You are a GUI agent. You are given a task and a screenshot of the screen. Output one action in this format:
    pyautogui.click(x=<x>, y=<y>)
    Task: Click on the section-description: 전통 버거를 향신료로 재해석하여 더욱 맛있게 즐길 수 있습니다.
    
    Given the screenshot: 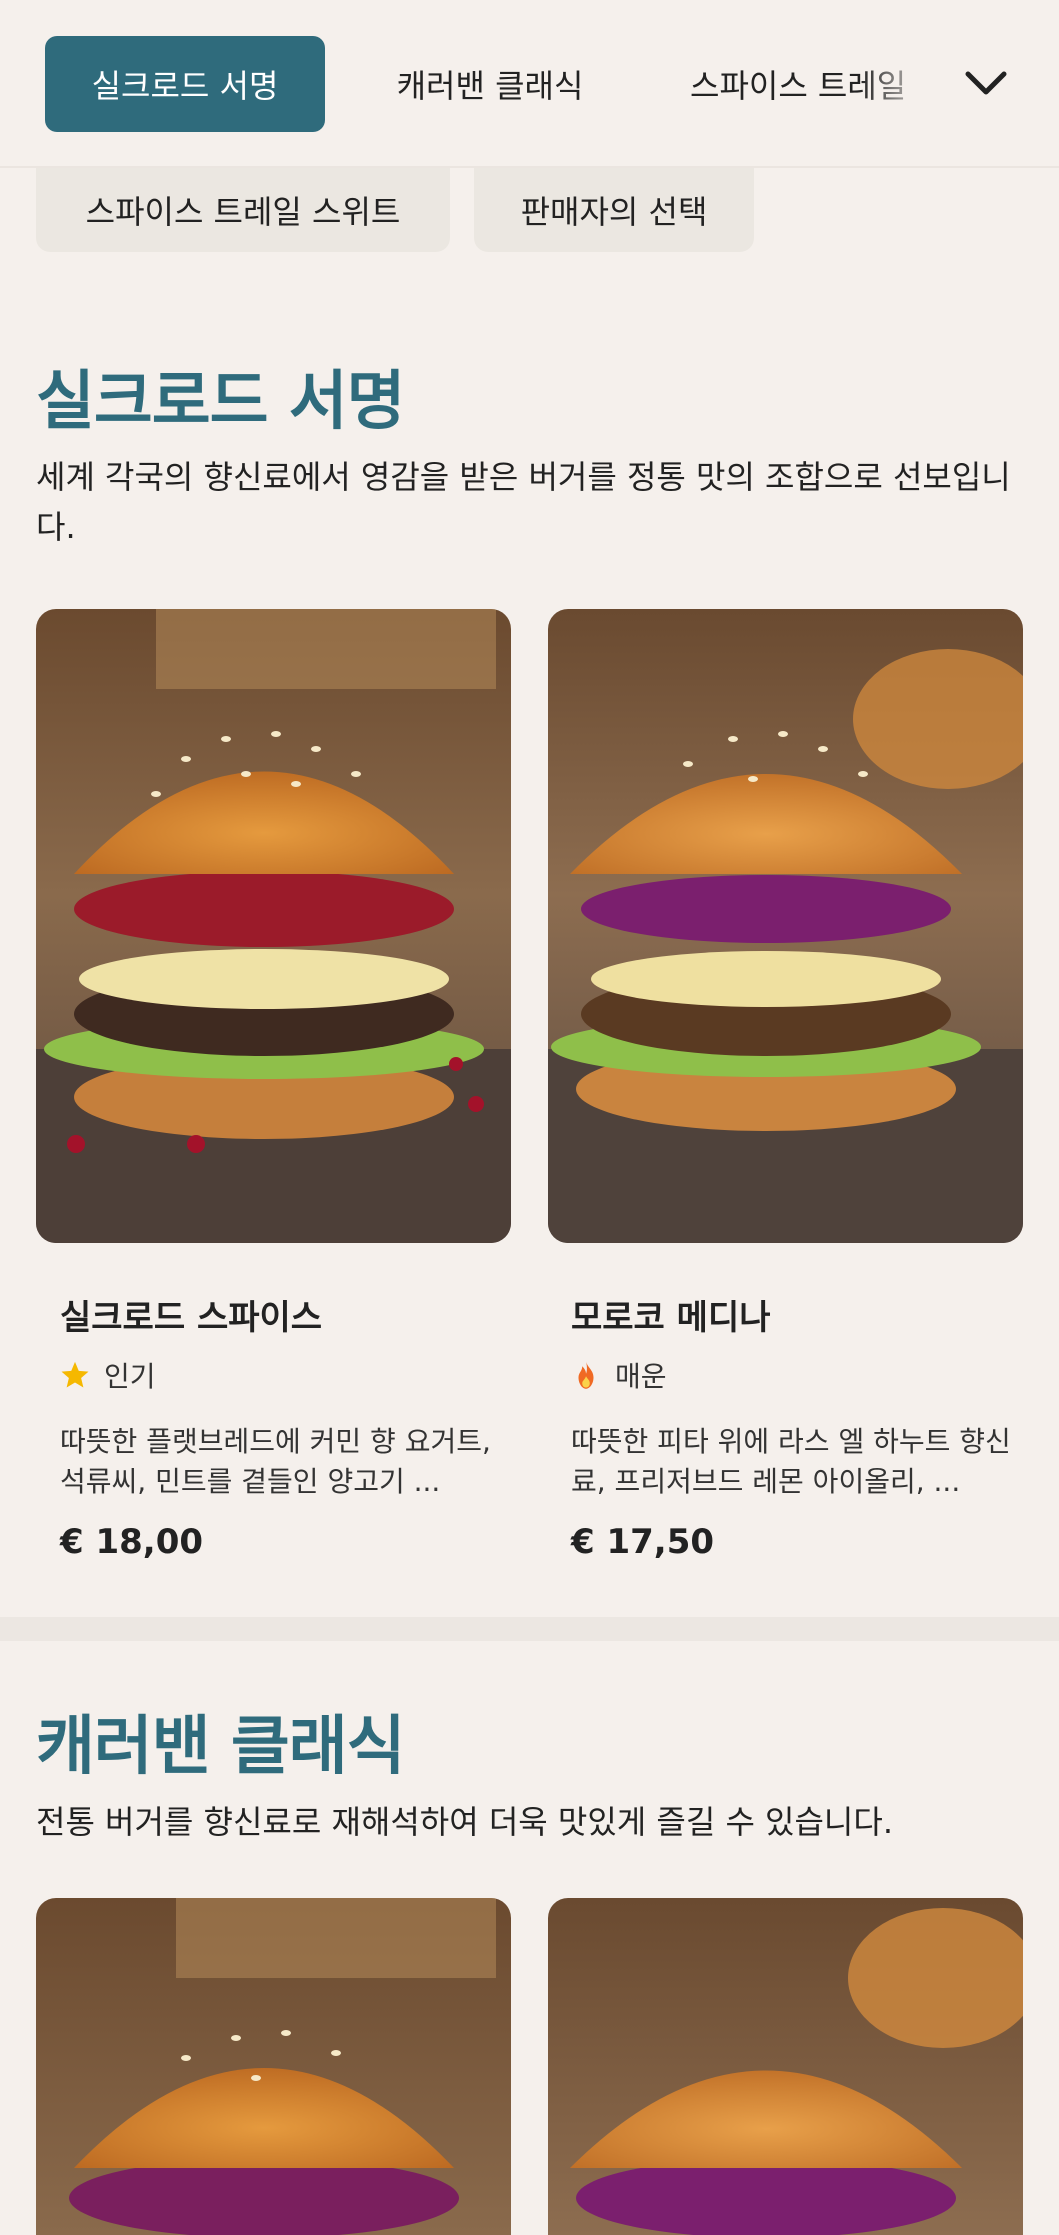 What is the action you would take?
    pyautogui.click(x=464, y=1822)
    